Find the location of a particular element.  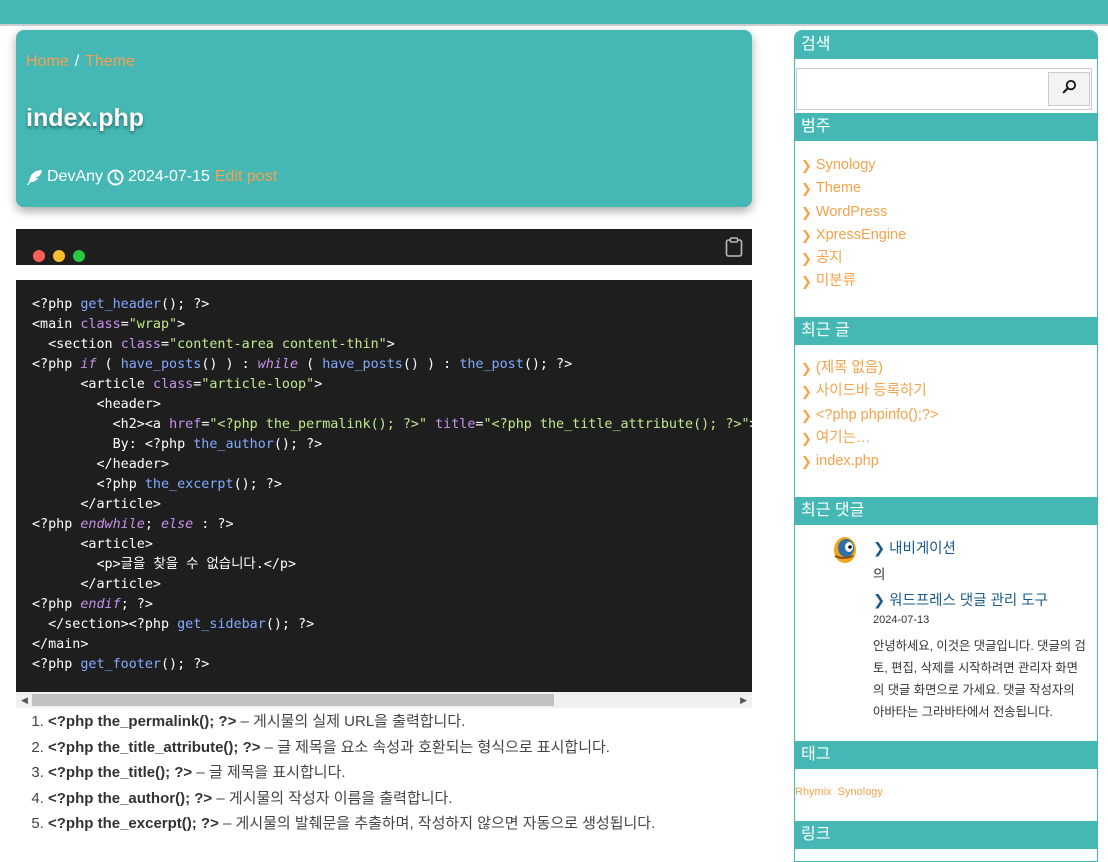

recent-post-link: index.php is located at coordinates (847, 461).